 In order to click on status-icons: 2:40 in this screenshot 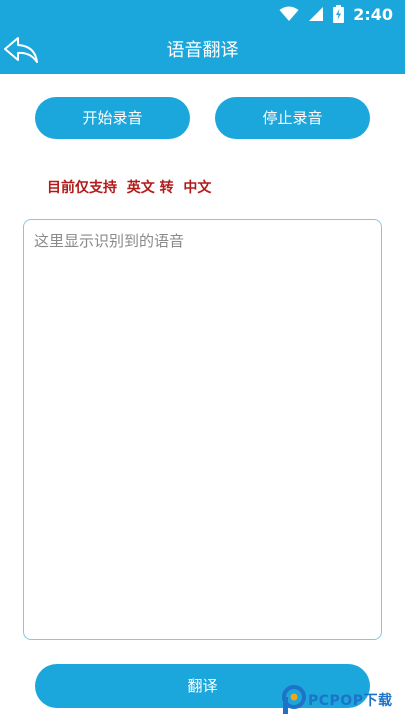, I will do `click(336, 14)`.